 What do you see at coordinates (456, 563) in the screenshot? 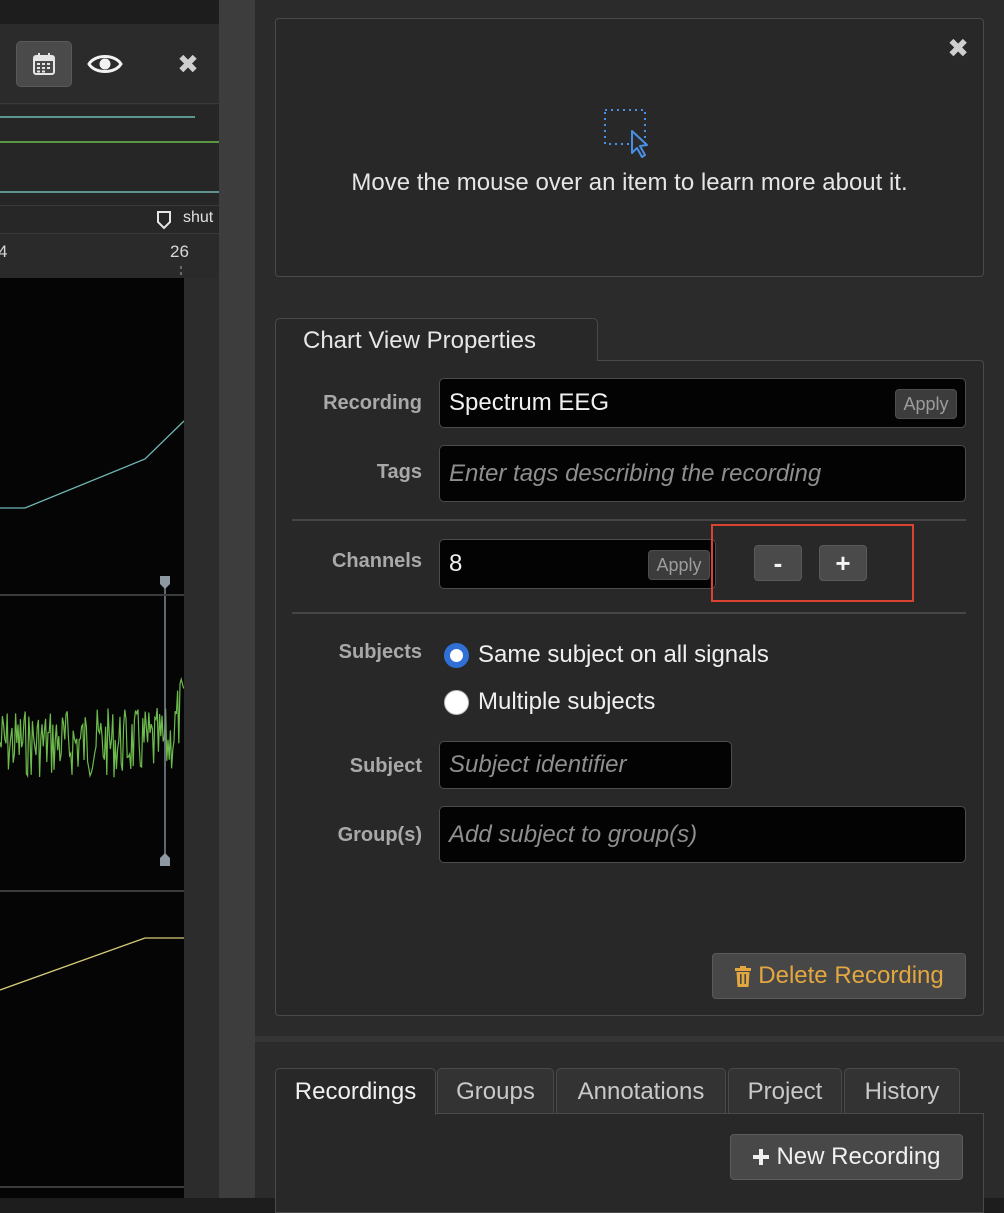
I see `channels-value: 8` at bounding box center [456, 563].